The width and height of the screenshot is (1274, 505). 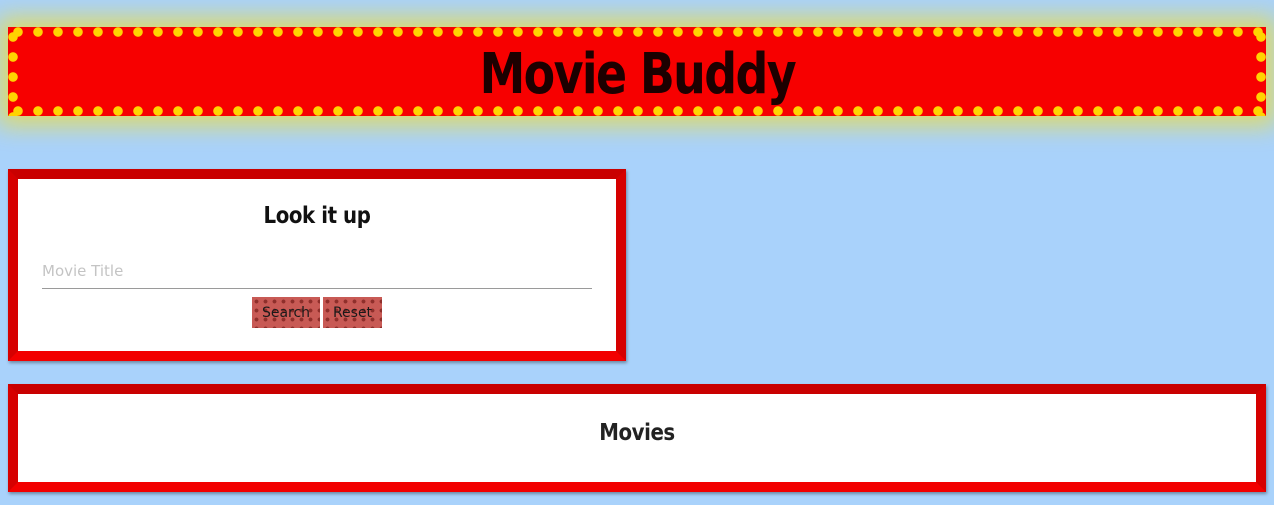 I want to click on search-actions: Search Reset, so click(x=317, y=312).